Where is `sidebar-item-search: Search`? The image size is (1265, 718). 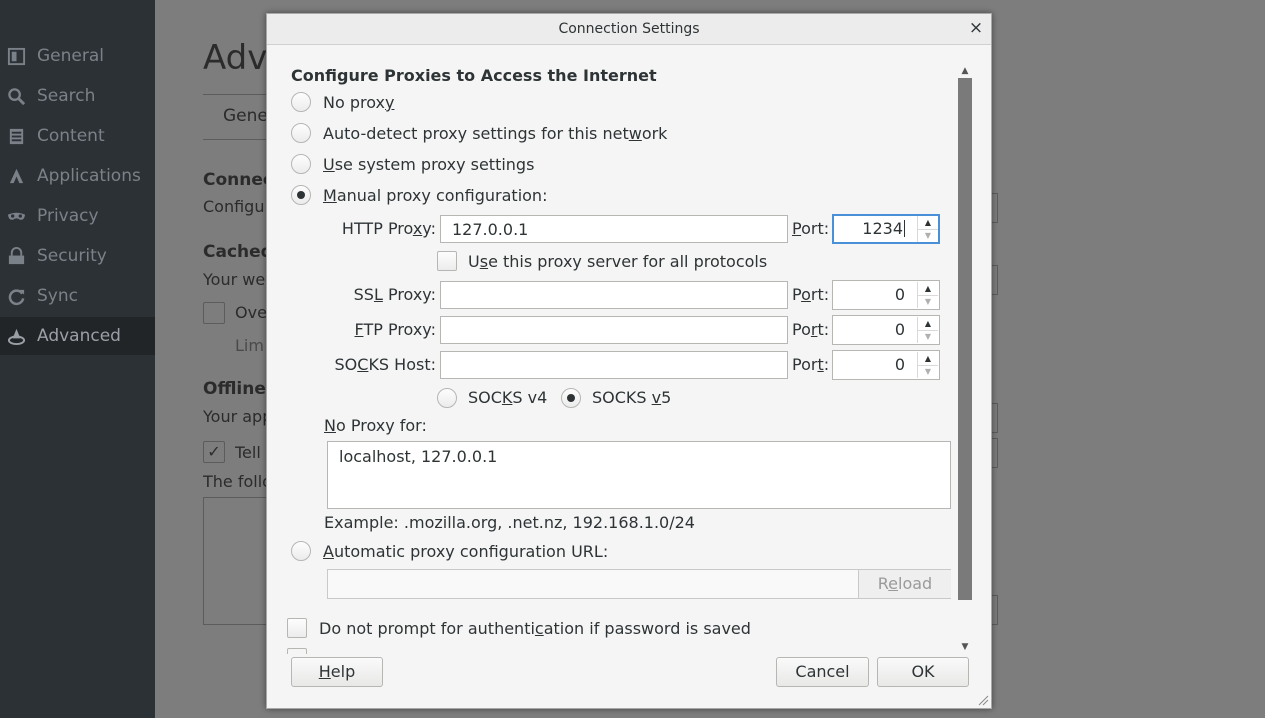
sidebar-item-search: Search is located at coordinates (77, 96).